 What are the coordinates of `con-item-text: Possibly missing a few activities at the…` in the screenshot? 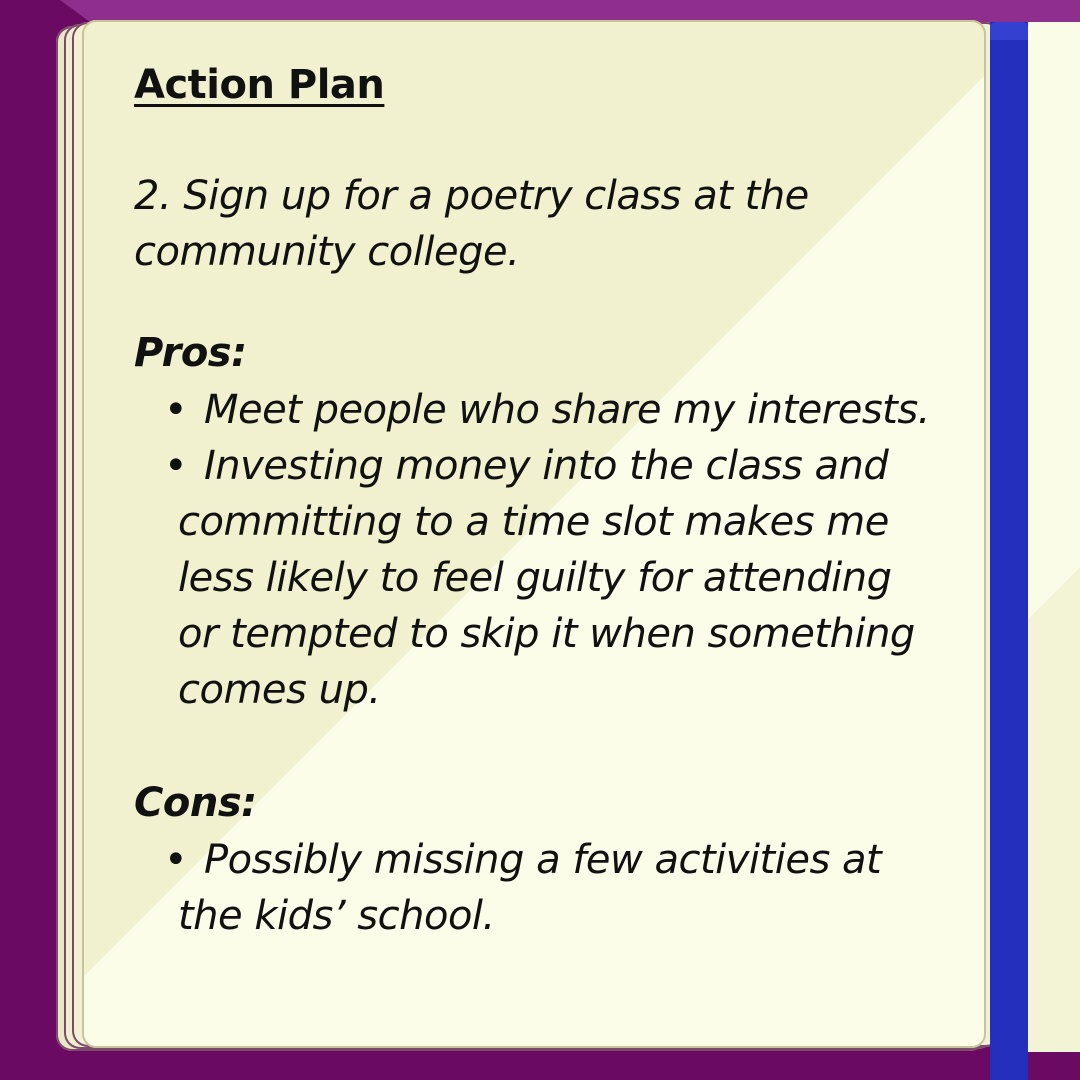 It's located at (530, 888).